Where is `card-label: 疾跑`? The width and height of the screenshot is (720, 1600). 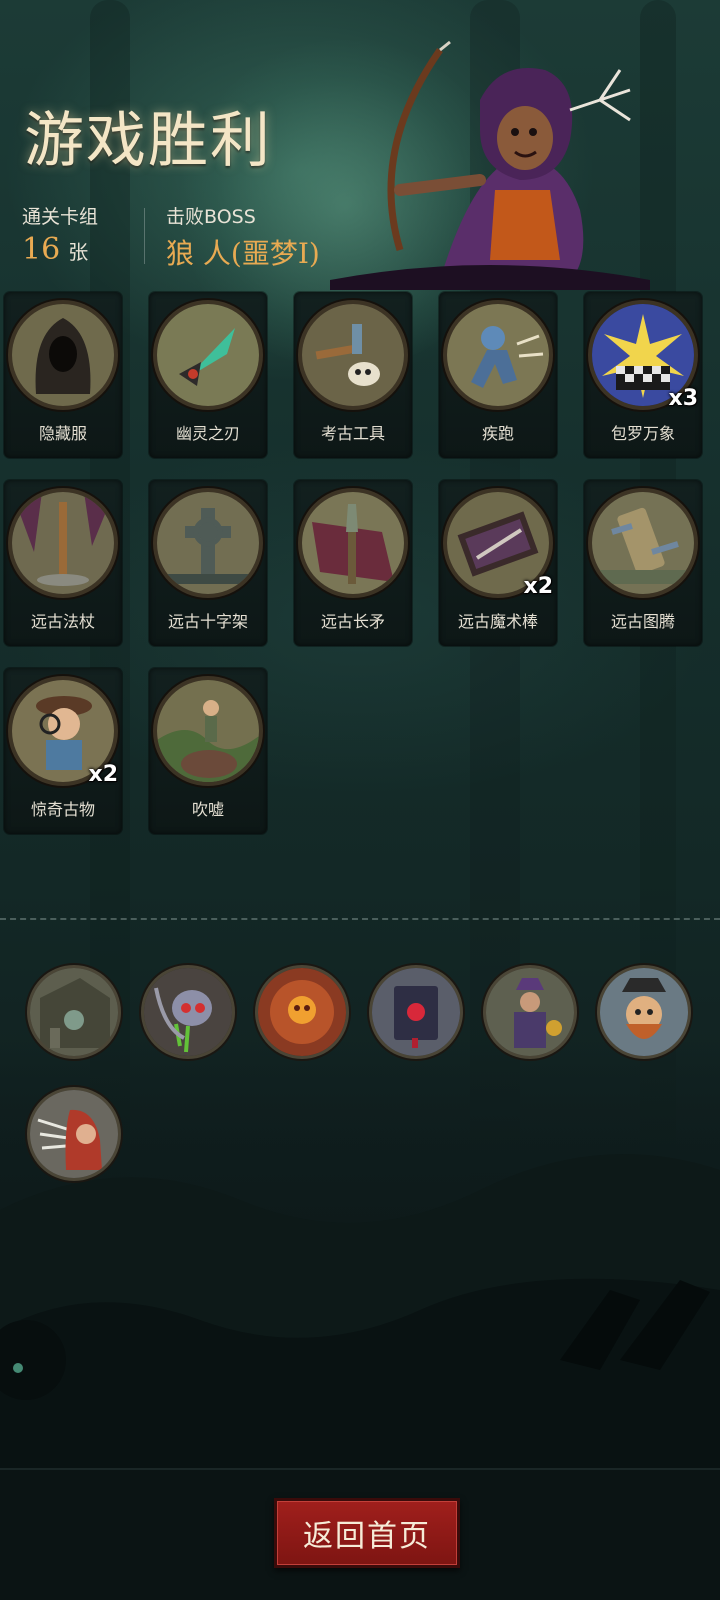
card-label: 疾跑 is located at coordinates (497, 433).